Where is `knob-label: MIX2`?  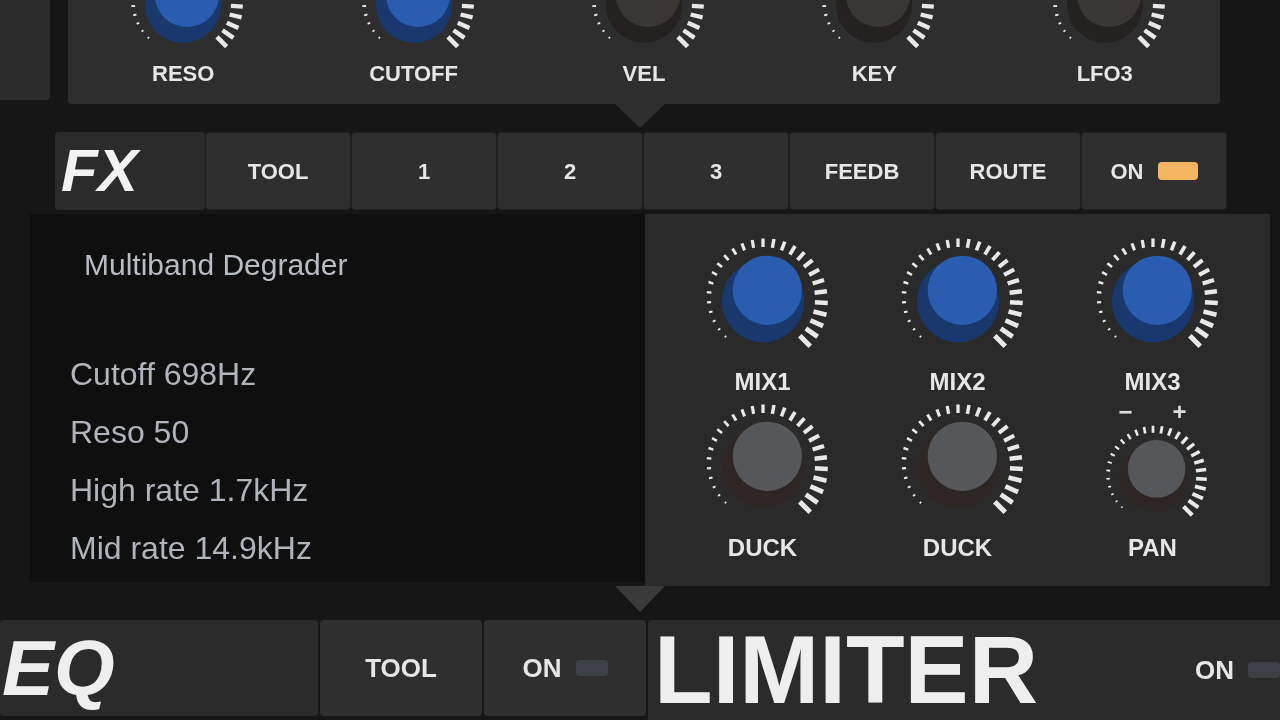 knob-label: MIX2 is located at coordinates (957, 382).